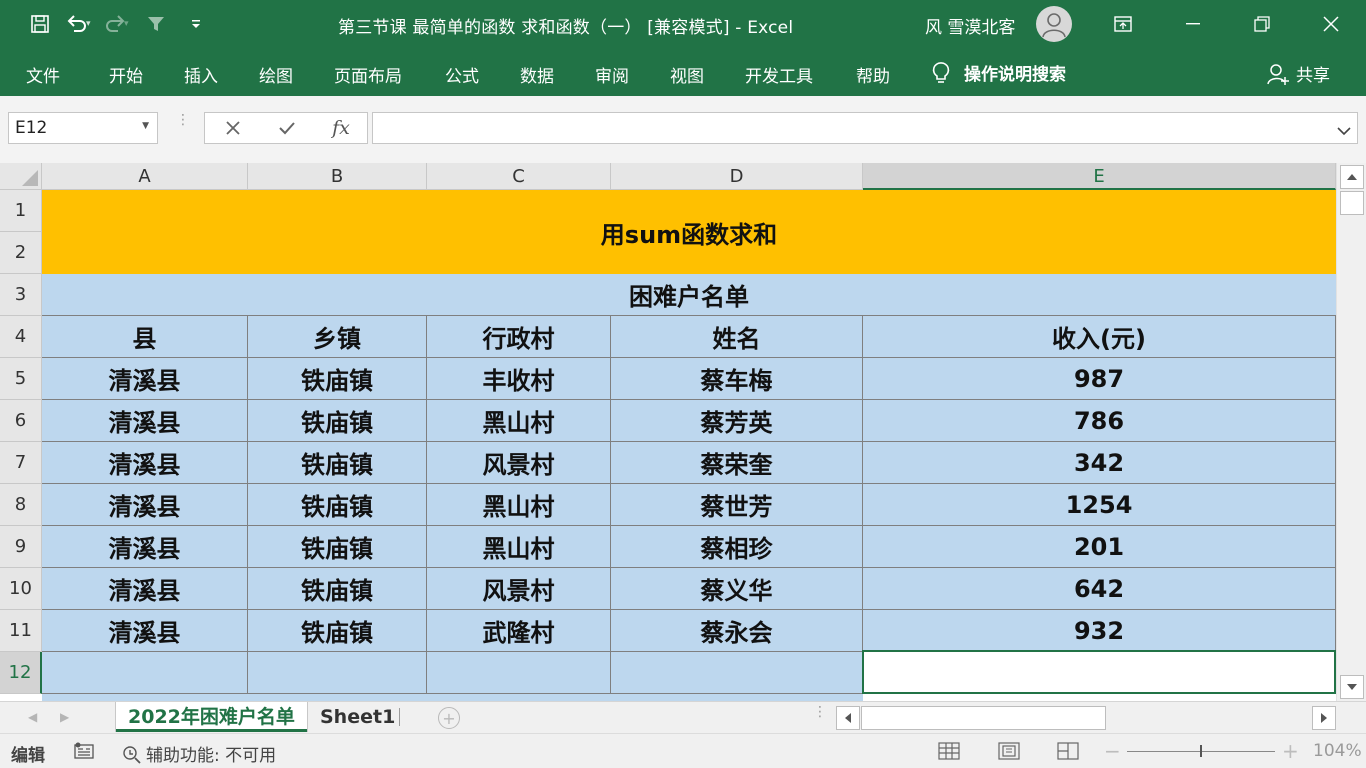 The width and height of the screenshot is (1366, 768). Describe the element at coordinates (1054, 24) in the screenshot. I see `avatar` at that location.